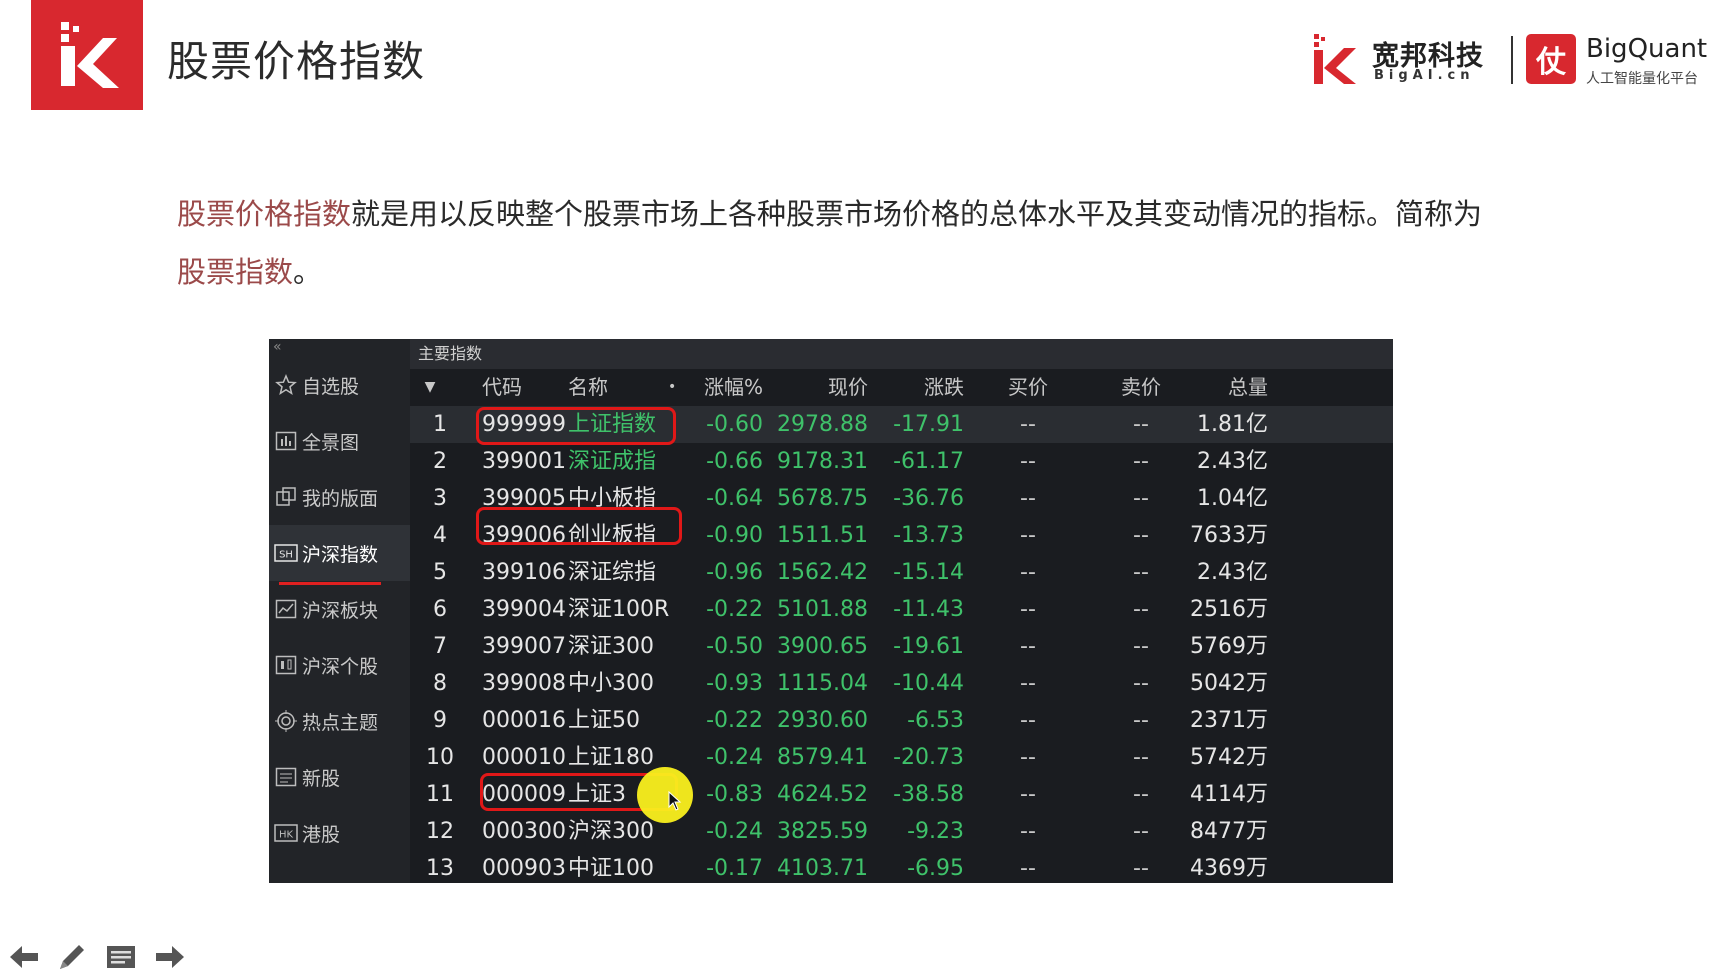 Image resolution: width=1728 pixels, height=974 pixels. What do you see at coordinates (1551, 59) in the screenshot?
I see `brand-secondary-mark: 仗` at bounding box center [1551, 59].